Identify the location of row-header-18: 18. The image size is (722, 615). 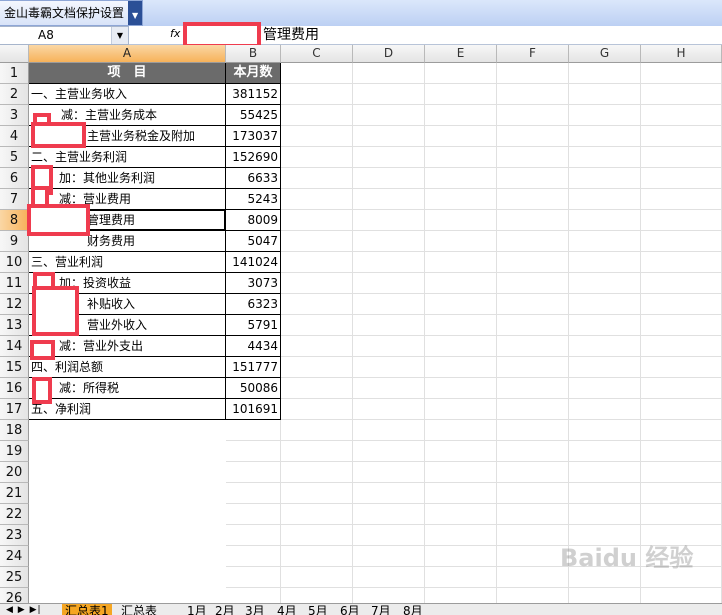
(14, 430).